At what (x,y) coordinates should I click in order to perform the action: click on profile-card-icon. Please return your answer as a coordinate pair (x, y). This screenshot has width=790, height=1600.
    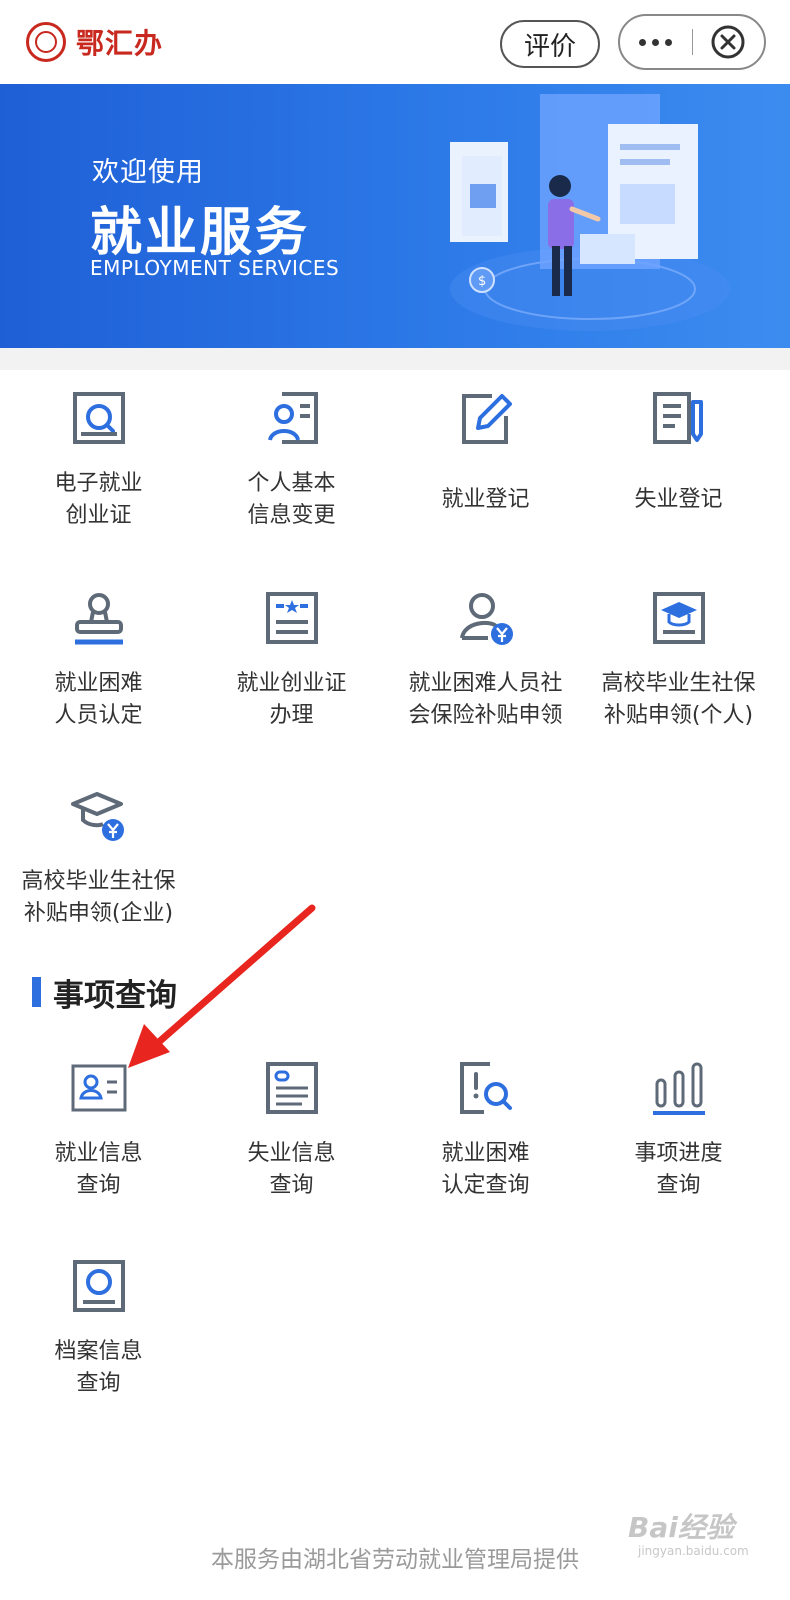
    Looking at the image, I should click on (291, 1088).